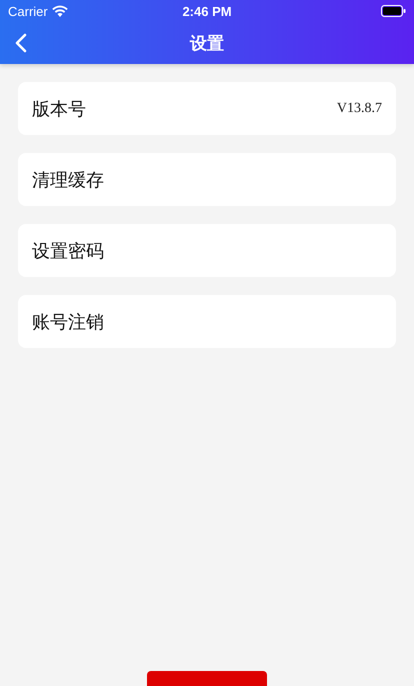 Image resolution: width=414 pixels, height=686 pixels. Describe the element at coordinates (207, 11) in the screenshot. I see `status-time: 2:46 PM` at that location.